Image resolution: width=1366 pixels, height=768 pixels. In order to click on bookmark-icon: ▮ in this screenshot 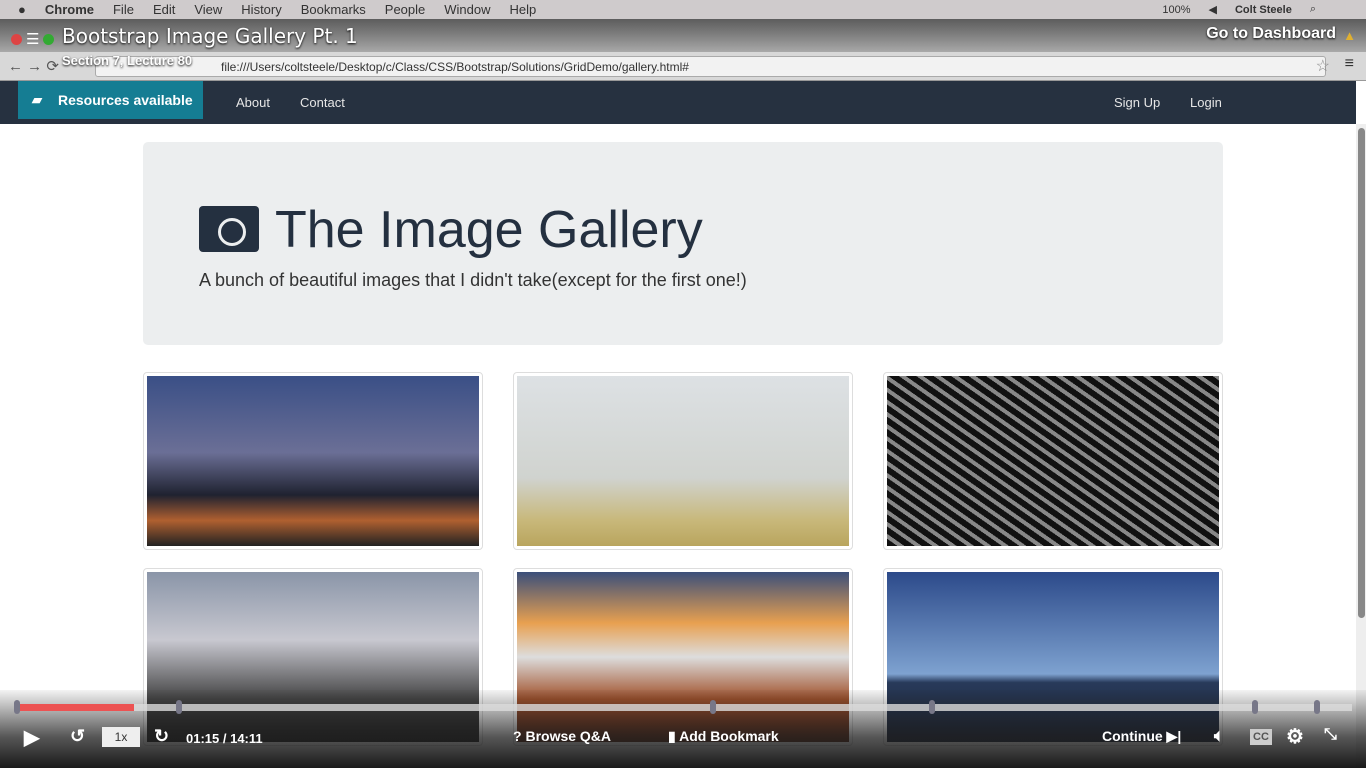, I will do `click(672, 736)`.